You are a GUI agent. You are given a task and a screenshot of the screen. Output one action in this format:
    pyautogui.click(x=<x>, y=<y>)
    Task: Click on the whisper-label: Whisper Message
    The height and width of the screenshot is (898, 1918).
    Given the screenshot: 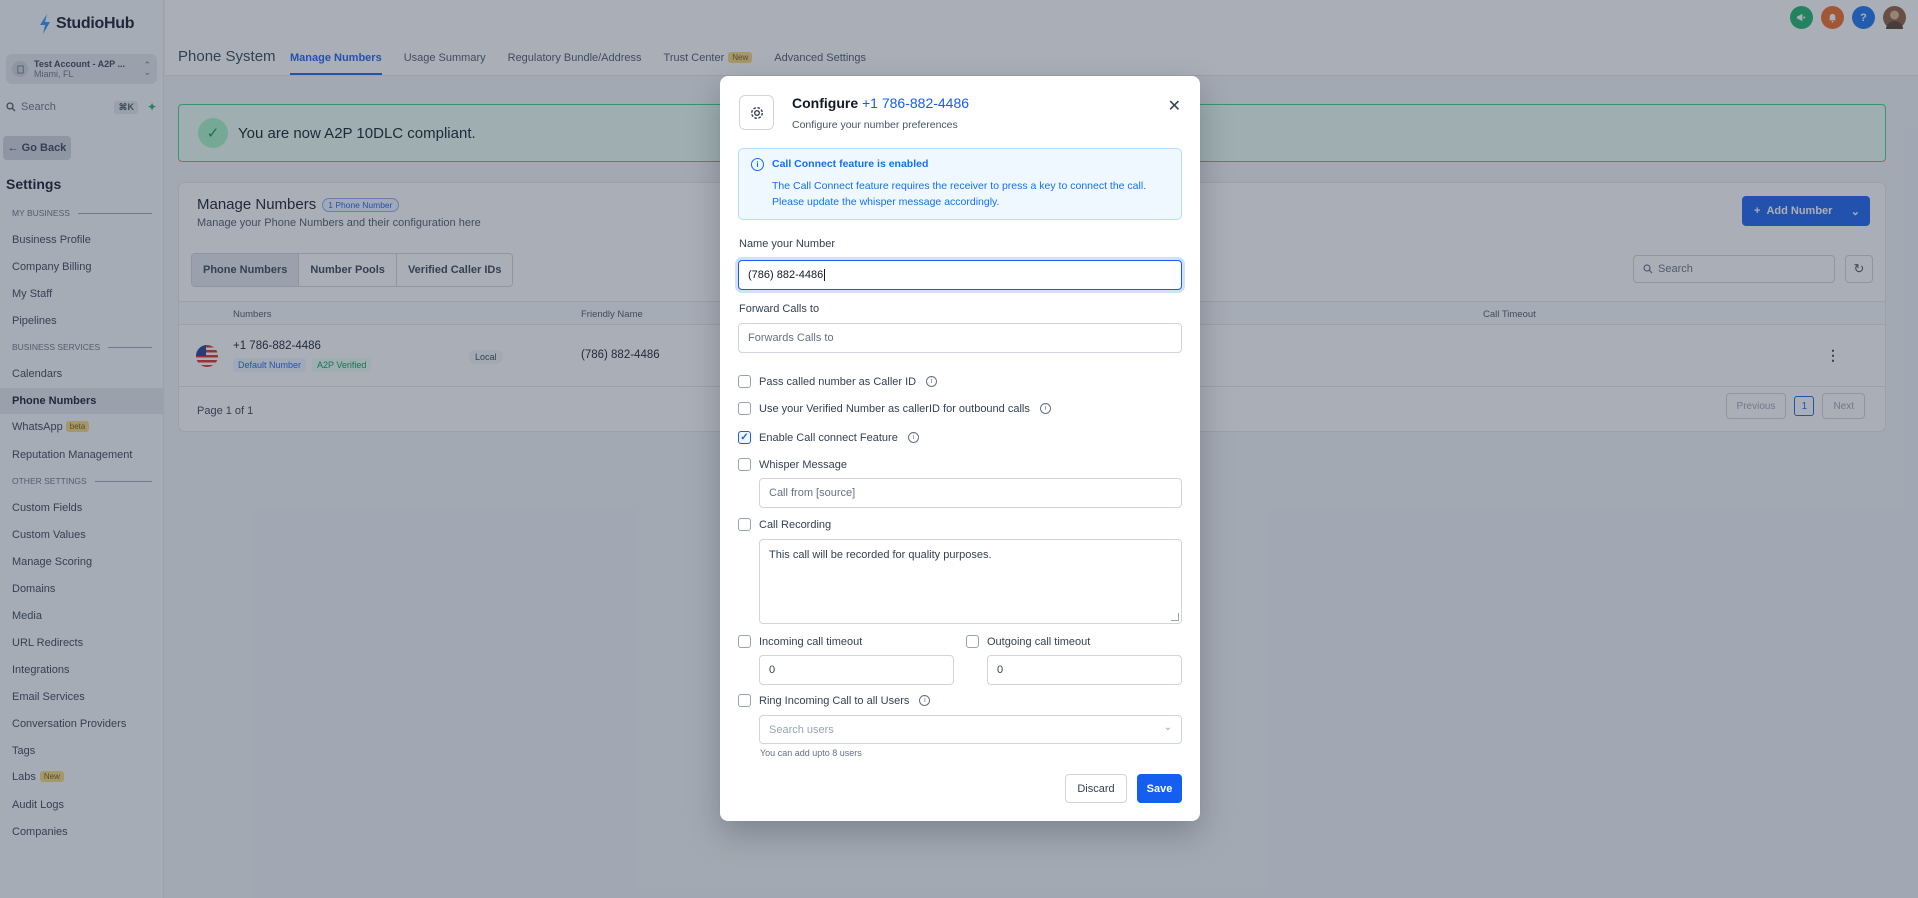 What is the action you would take?
    pyautogui.click(x=803, y=464)
    